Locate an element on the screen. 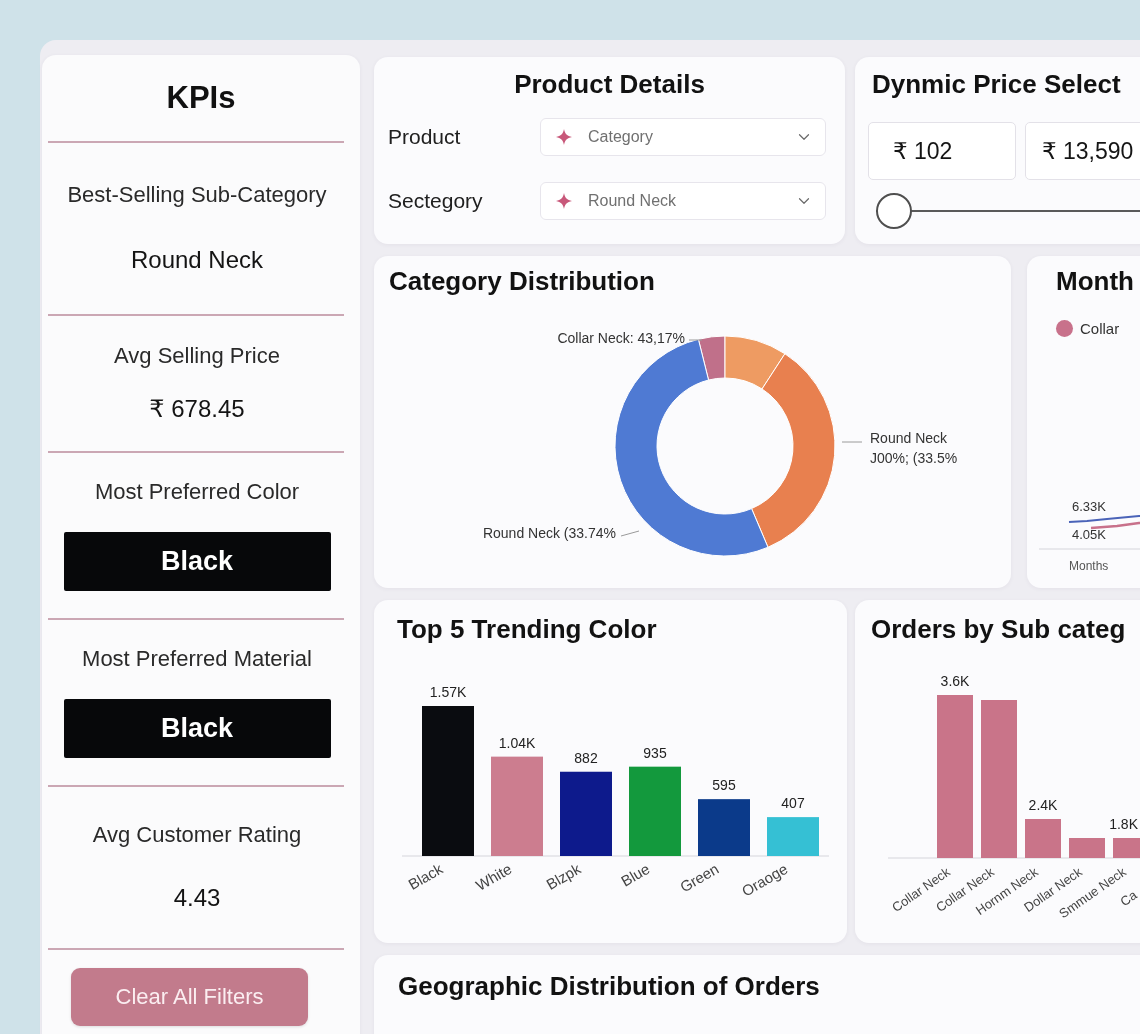 The width and height of the screenshot is (1140, 1034). point-label: 6.33K is located at coordinates (1089, 506).